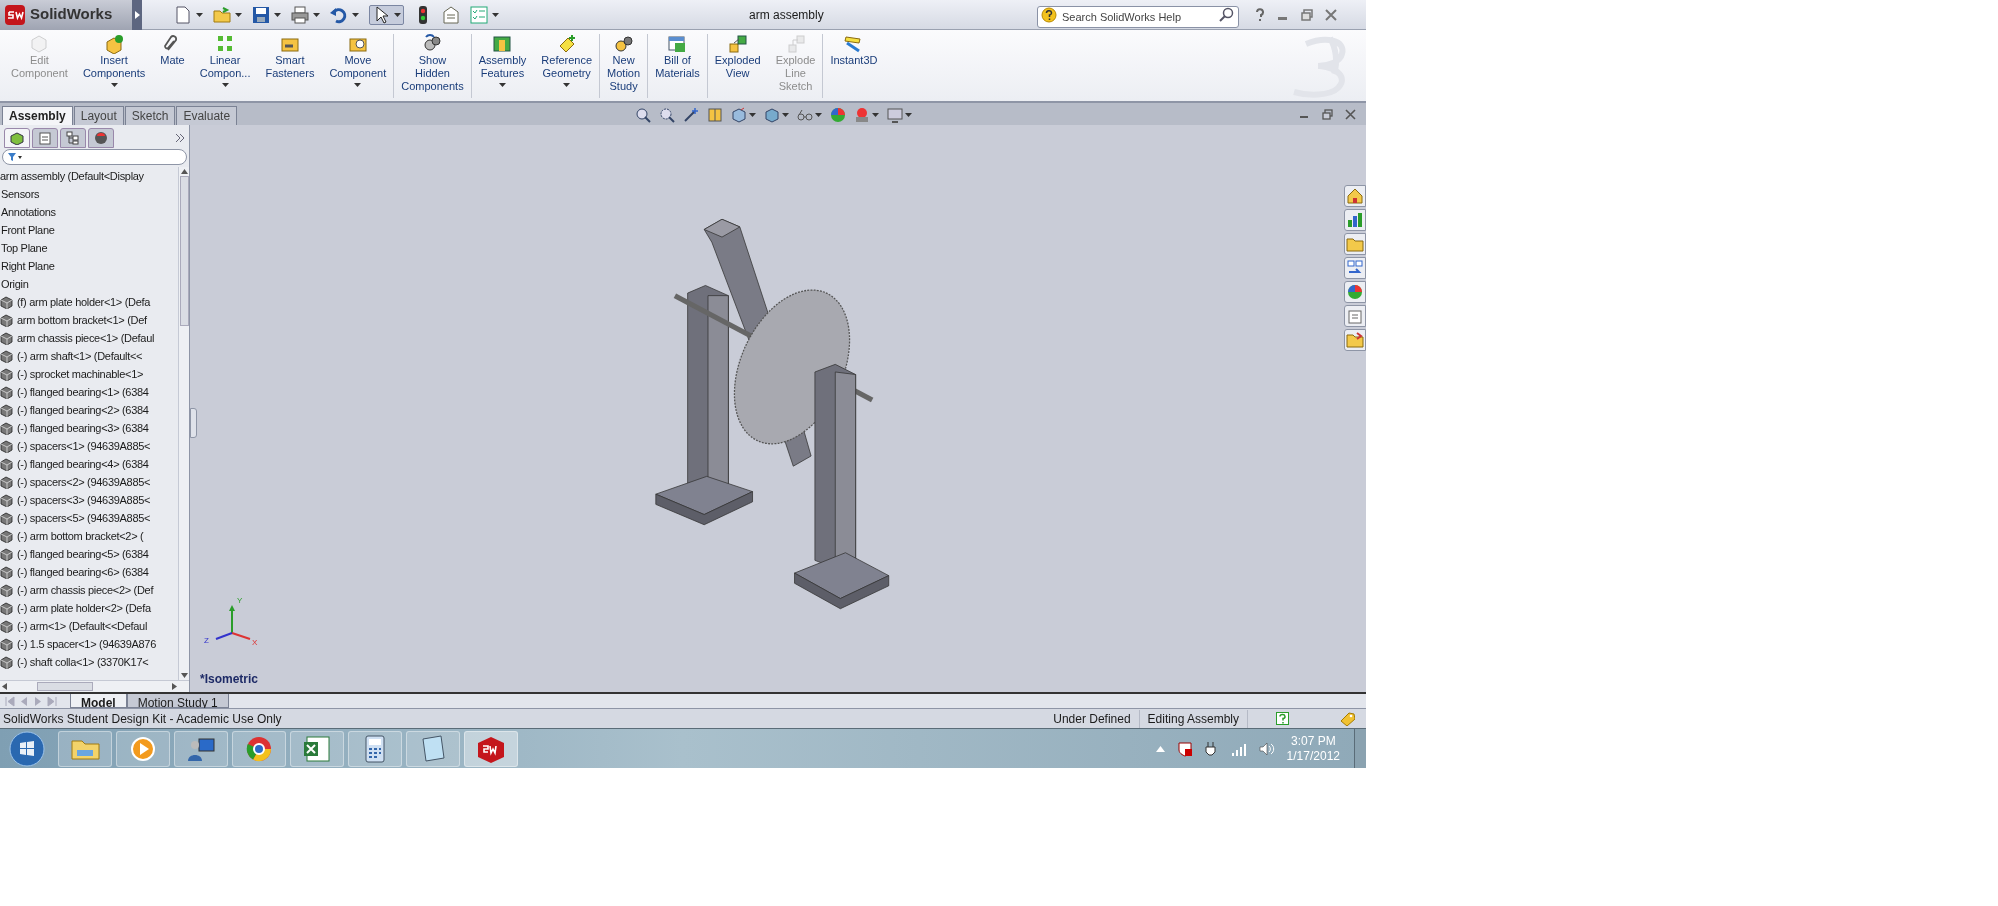 This screenshot has width=1998, height=906. Describe the element at coordinates (27, 230) in the screenshot. I see `tree-item: Front Plane` at that location.